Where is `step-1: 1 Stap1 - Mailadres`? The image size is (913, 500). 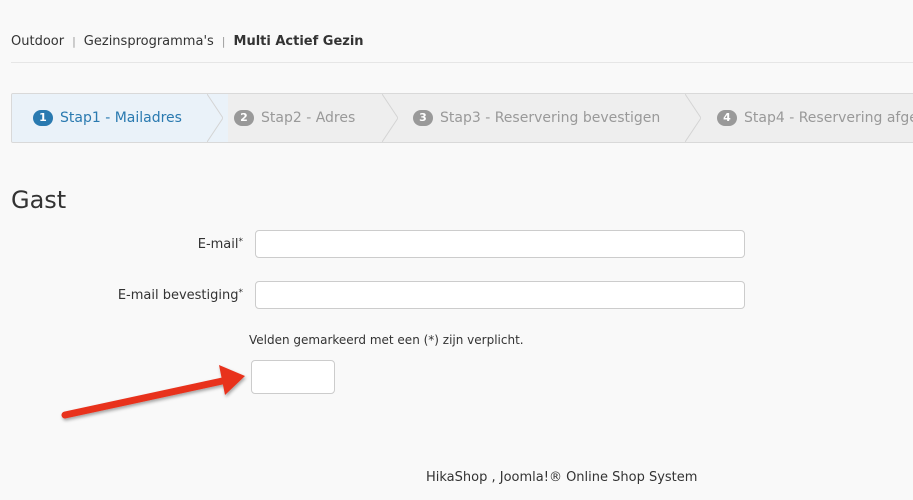
step-1: 1 Stap1 - Mailadres is located at coordinates (120, 118).